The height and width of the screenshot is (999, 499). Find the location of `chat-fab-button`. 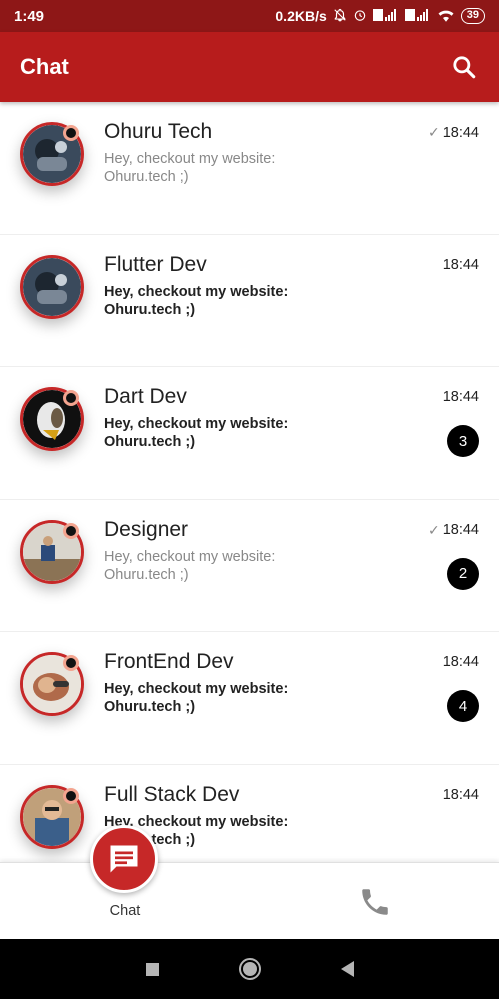

chat-fab-button is located at coordinates (124, 859).